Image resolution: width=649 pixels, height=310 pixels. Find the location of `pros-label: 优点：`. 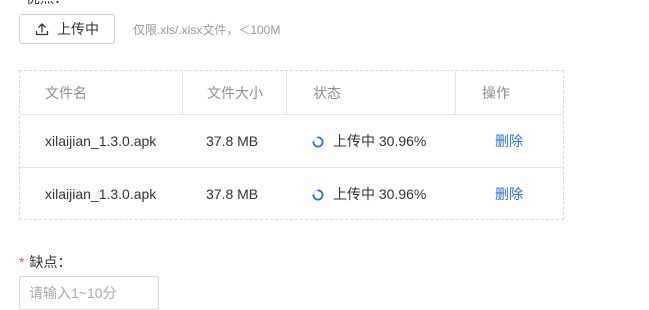

pros-label: 优点： is located at coordinates (47, 4).